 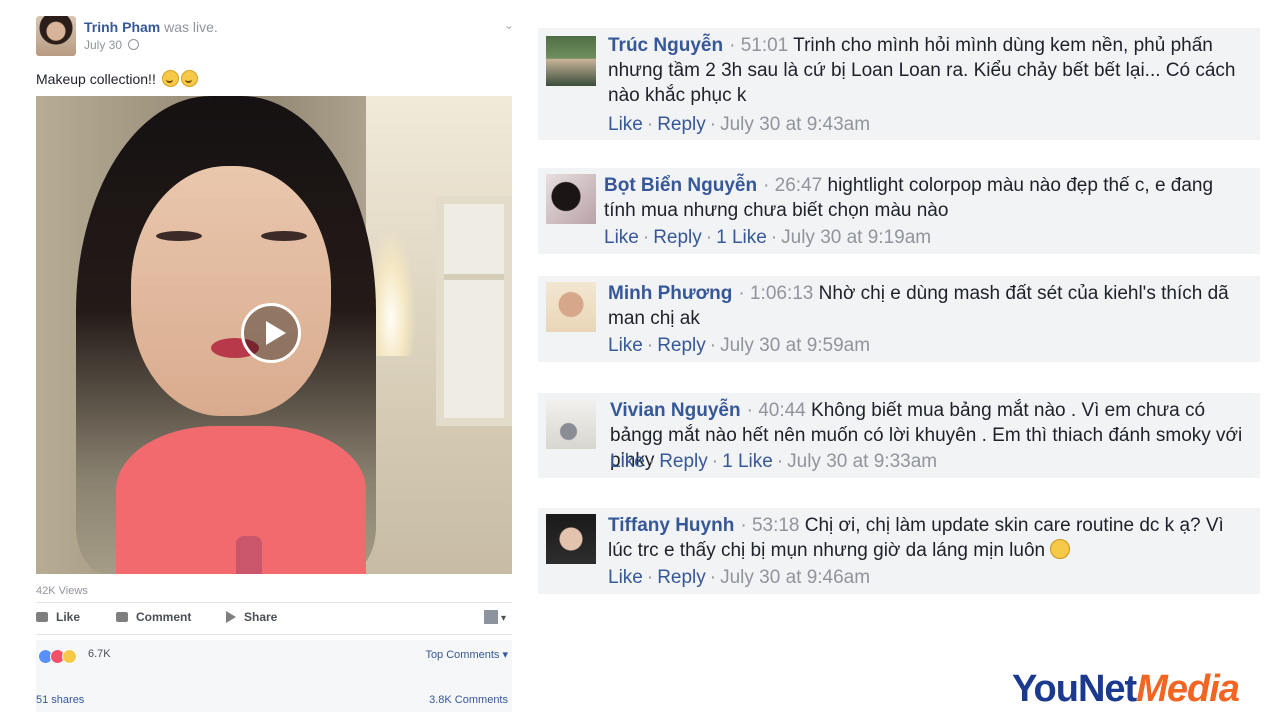 I want to click on comment-actions: Like · Reply · July 30 at 9:46am, so click(x=739, y=577).